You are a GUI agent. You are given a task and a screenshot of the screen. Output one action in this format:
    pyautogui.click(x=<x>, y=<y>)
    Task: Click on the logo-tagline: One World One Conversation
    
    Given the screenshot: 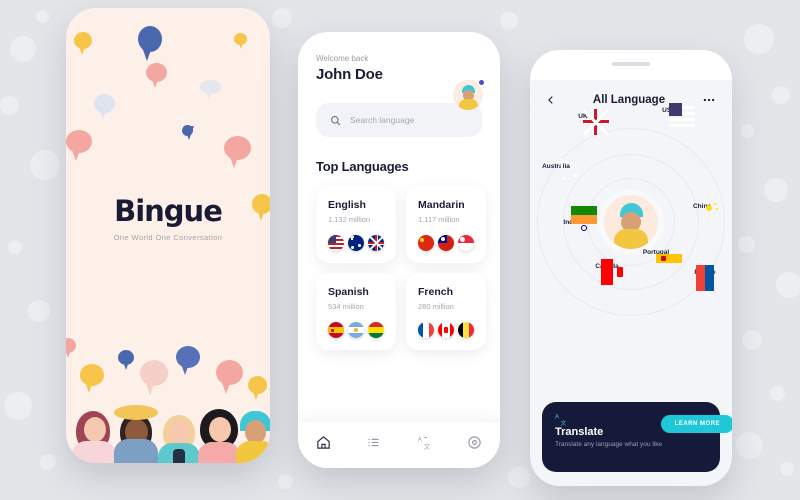 What is the action you would take?
    pyautogui.click(x=168, y=237)
    